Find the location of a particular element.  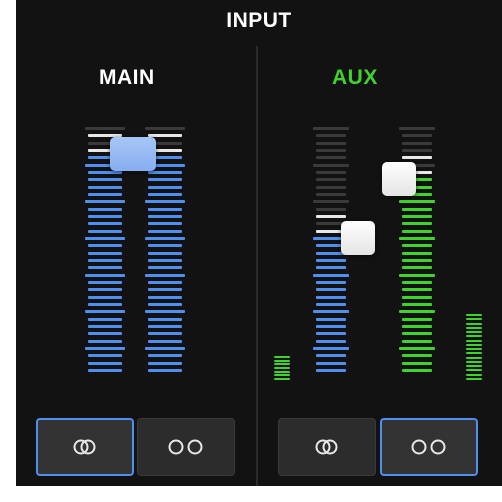

main-stereo-link-button is located at coordinates (85, 447).